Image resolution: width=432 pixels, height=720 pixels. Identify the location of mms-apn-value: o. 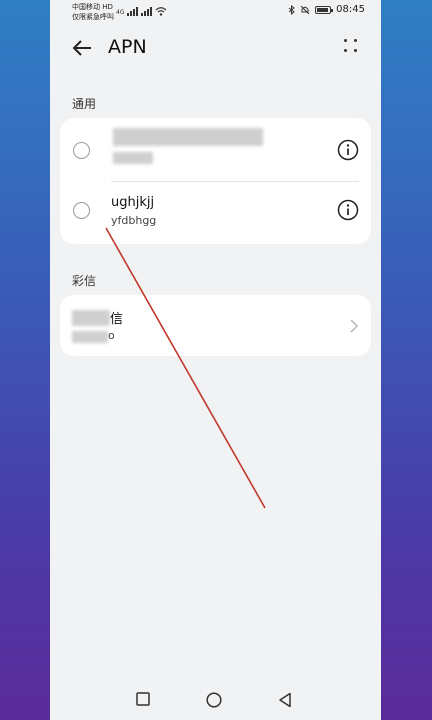
(111, 335).